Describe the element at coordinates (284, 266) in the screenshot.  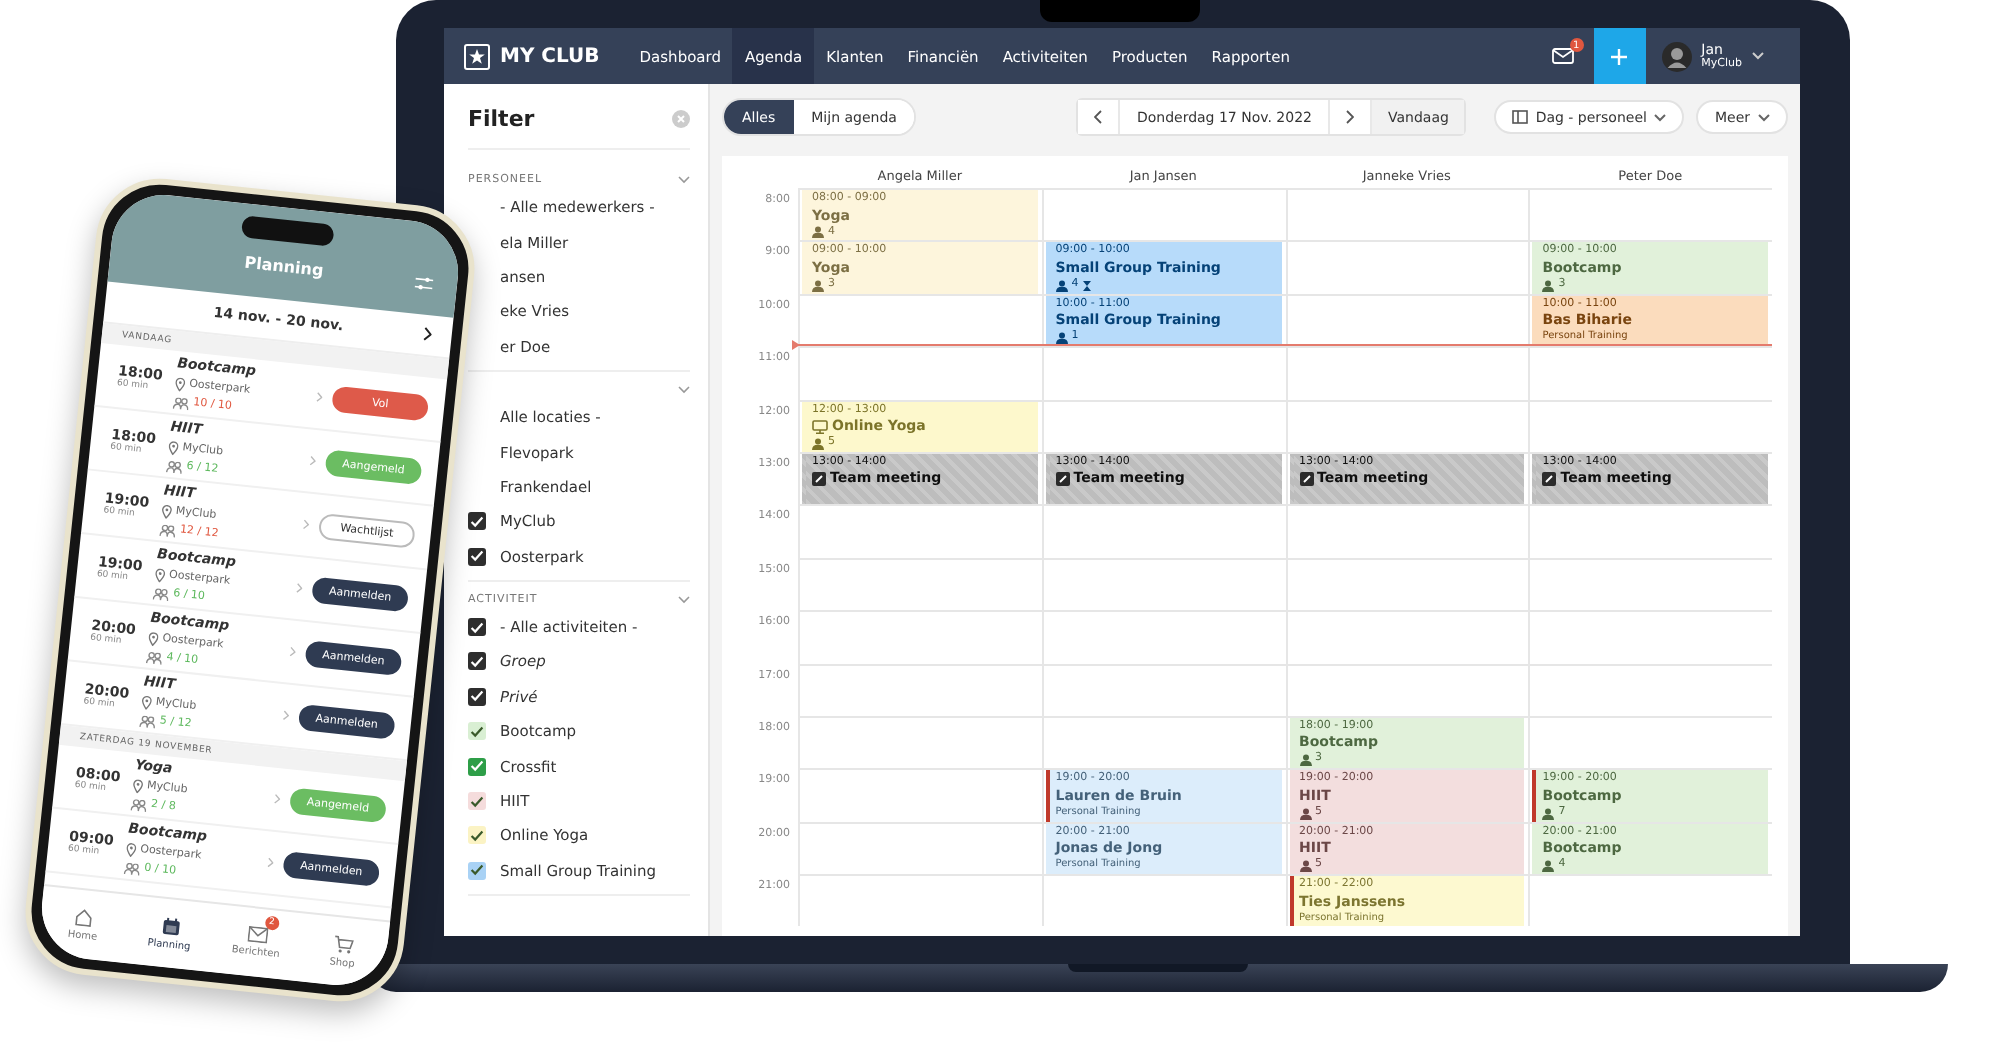
I see `screen-title: Planning` at that location.